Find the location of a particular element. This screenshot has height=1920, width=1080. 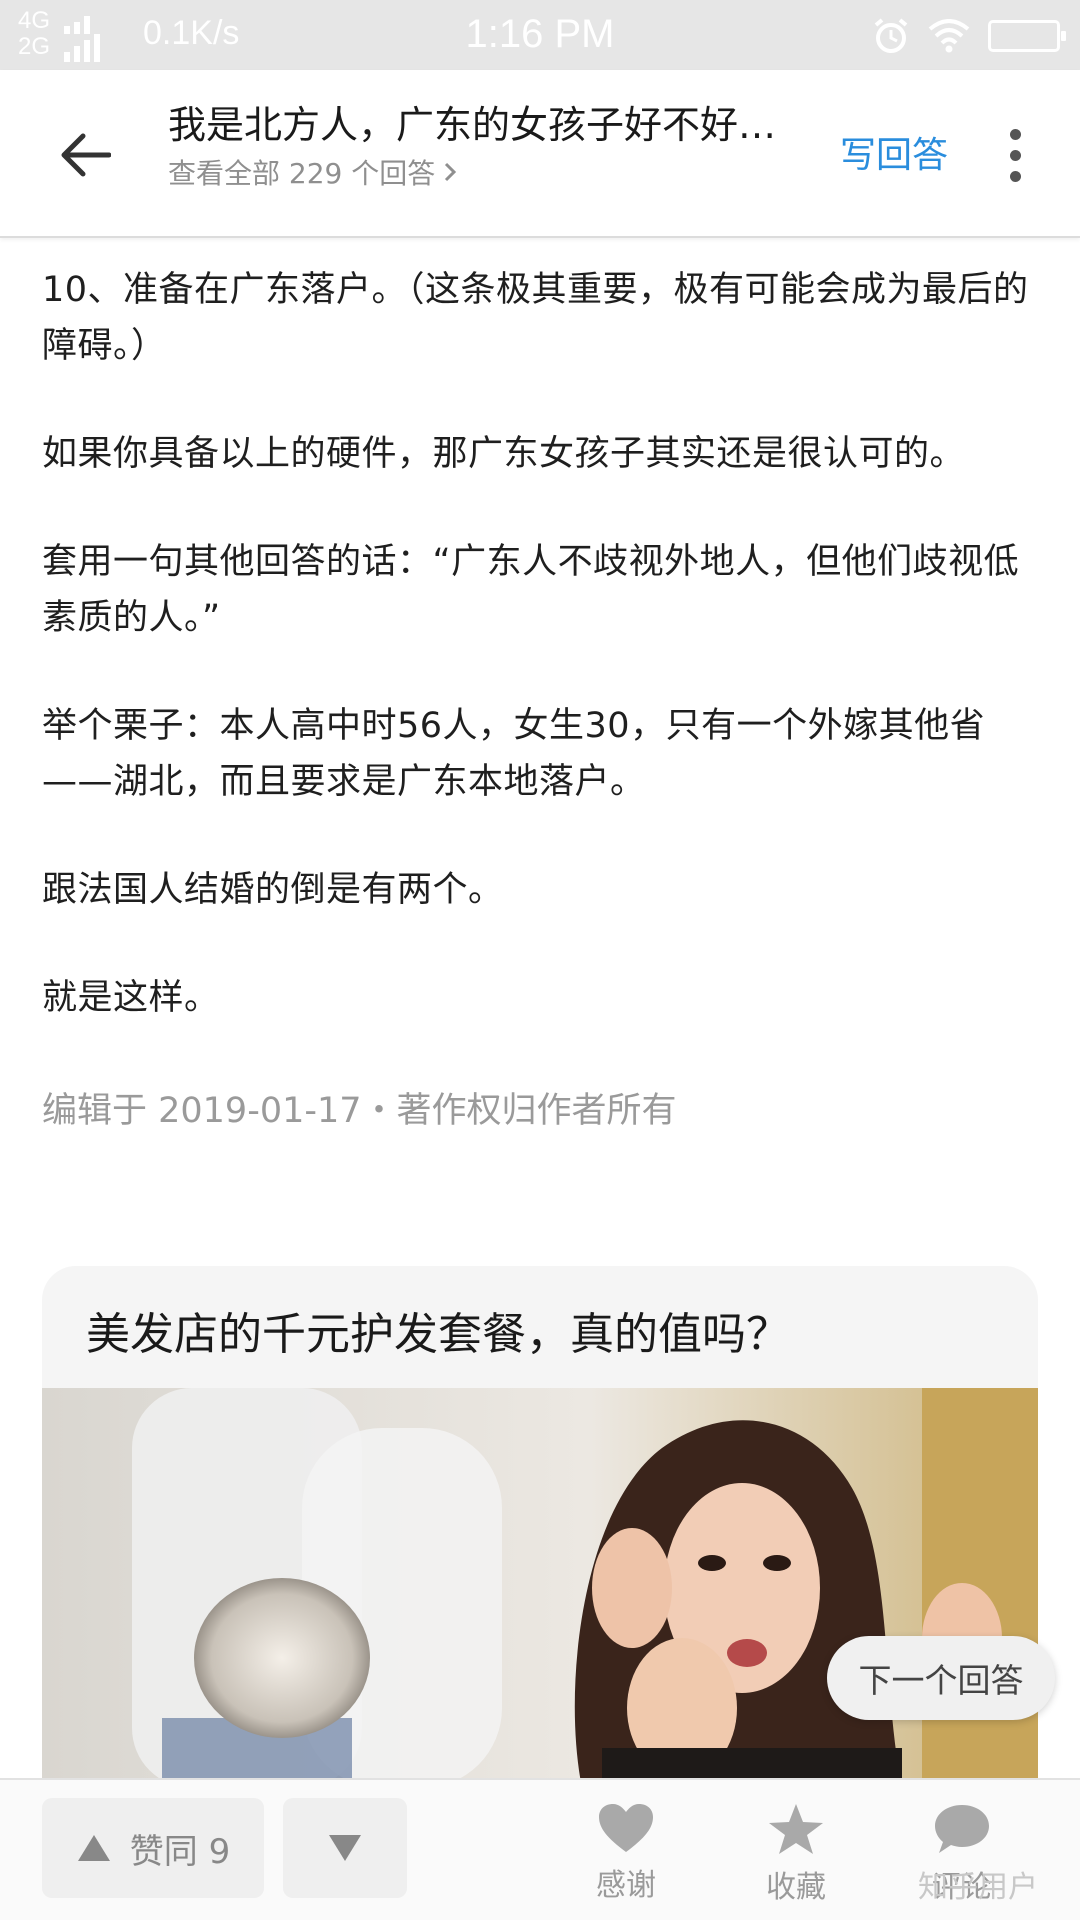

star-icon is located at coordinates (796, 1829).